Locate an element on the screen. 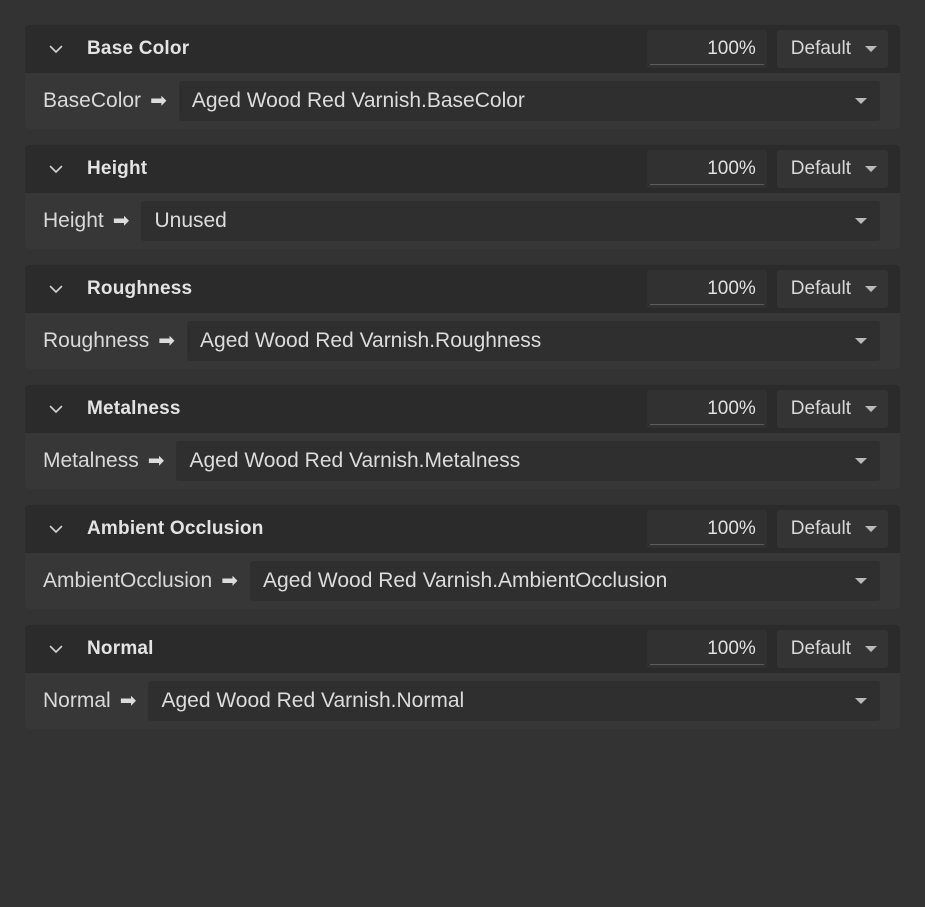 The image size is (925, 907). map-slot-label: Height ➡ is located at coordinates (86, 221).